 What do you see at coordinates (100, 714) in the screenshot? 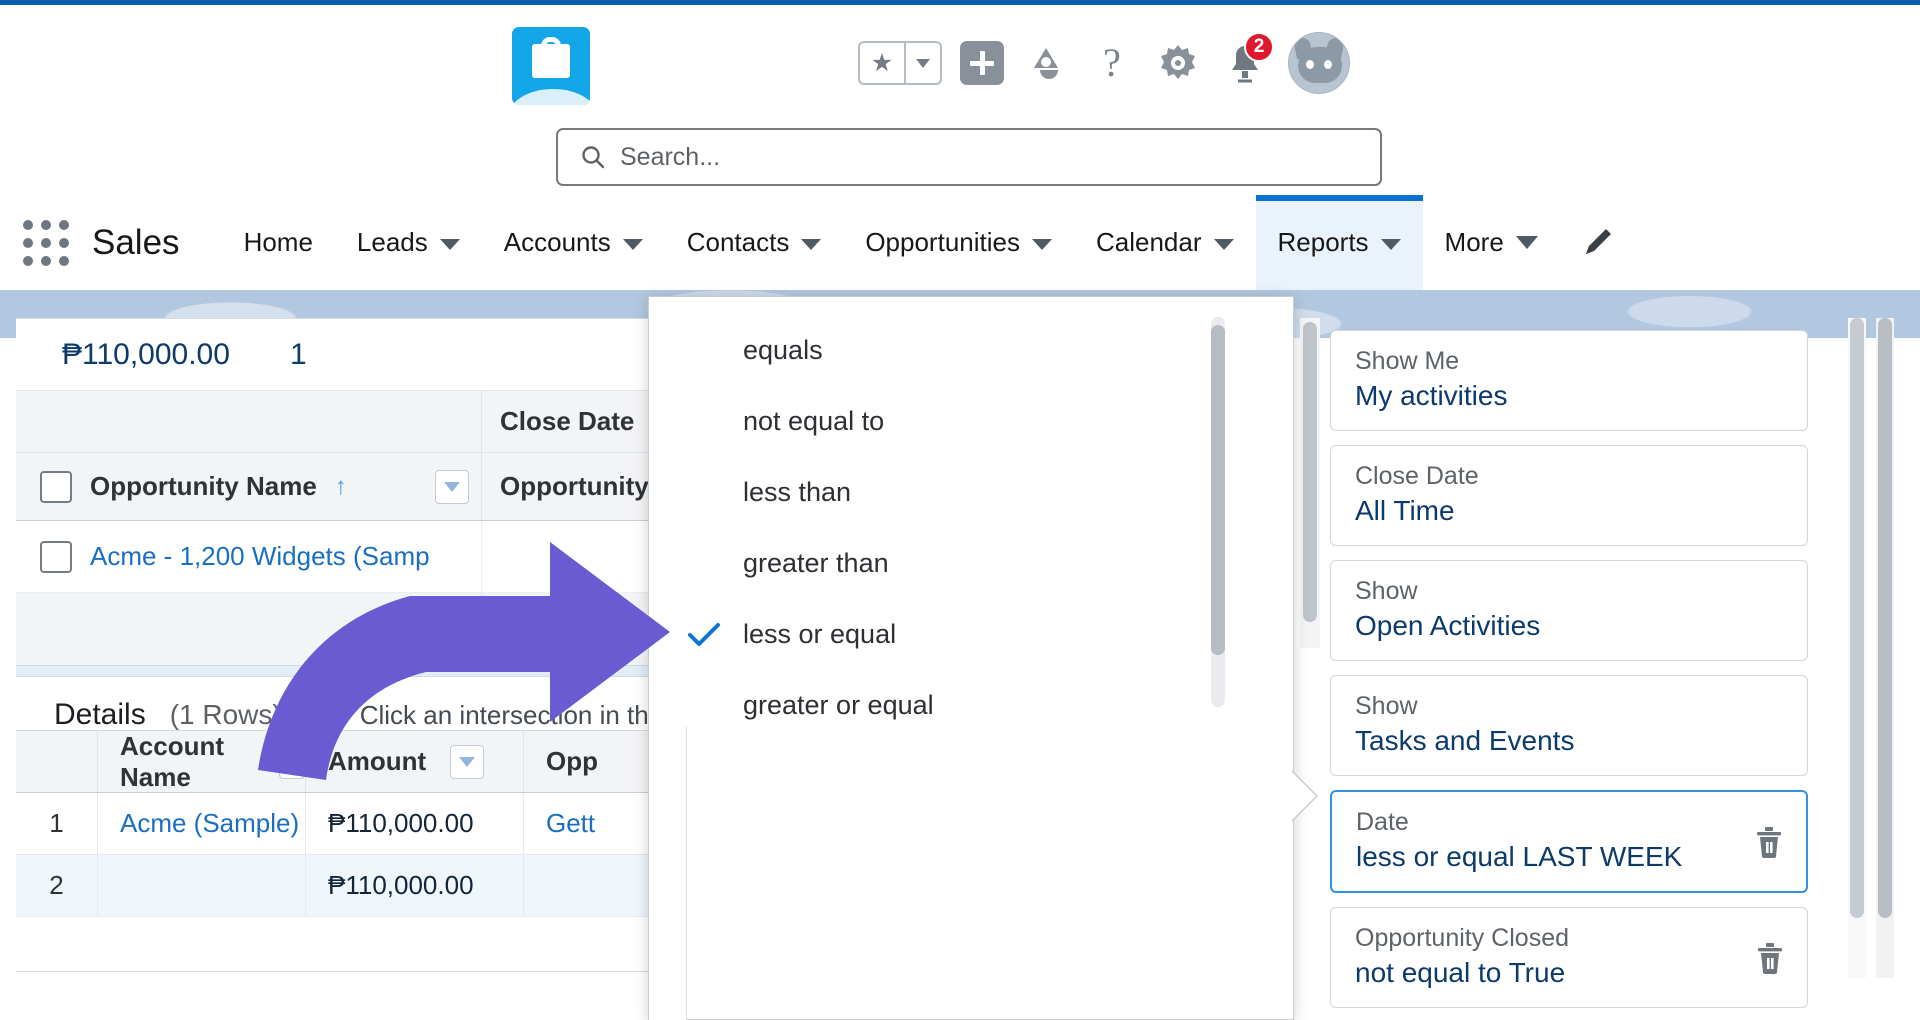
I see `details-title: Details` at bounding box center [100, 714].